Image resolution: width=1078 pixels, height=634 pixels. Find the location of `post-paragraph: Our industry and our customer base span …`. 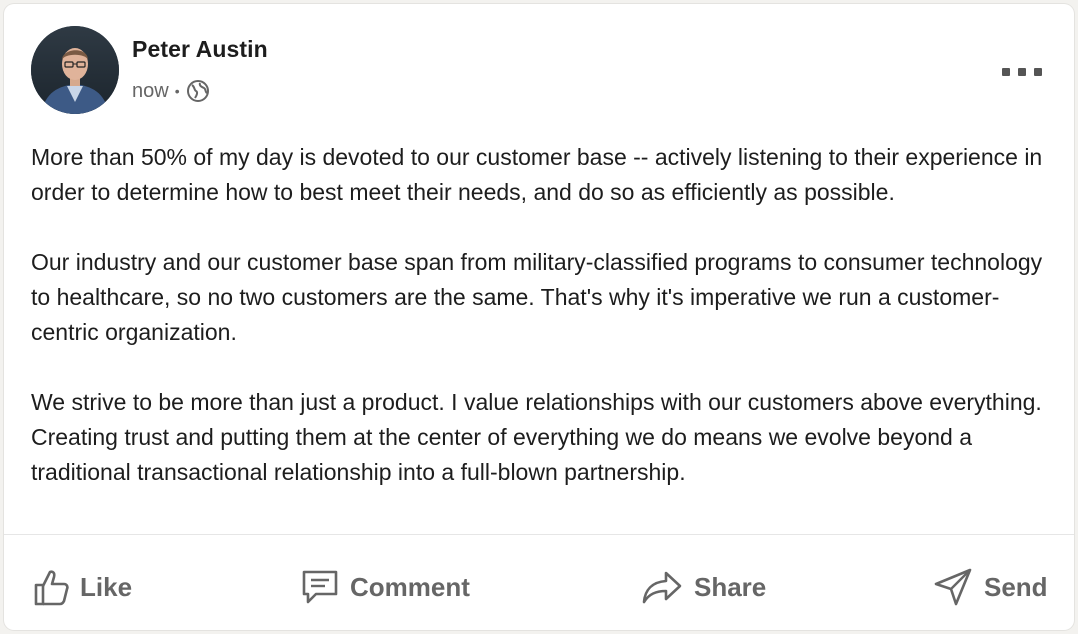

post-paragraph: Our industry and our customer base span … is located at coordinates (537, 297).